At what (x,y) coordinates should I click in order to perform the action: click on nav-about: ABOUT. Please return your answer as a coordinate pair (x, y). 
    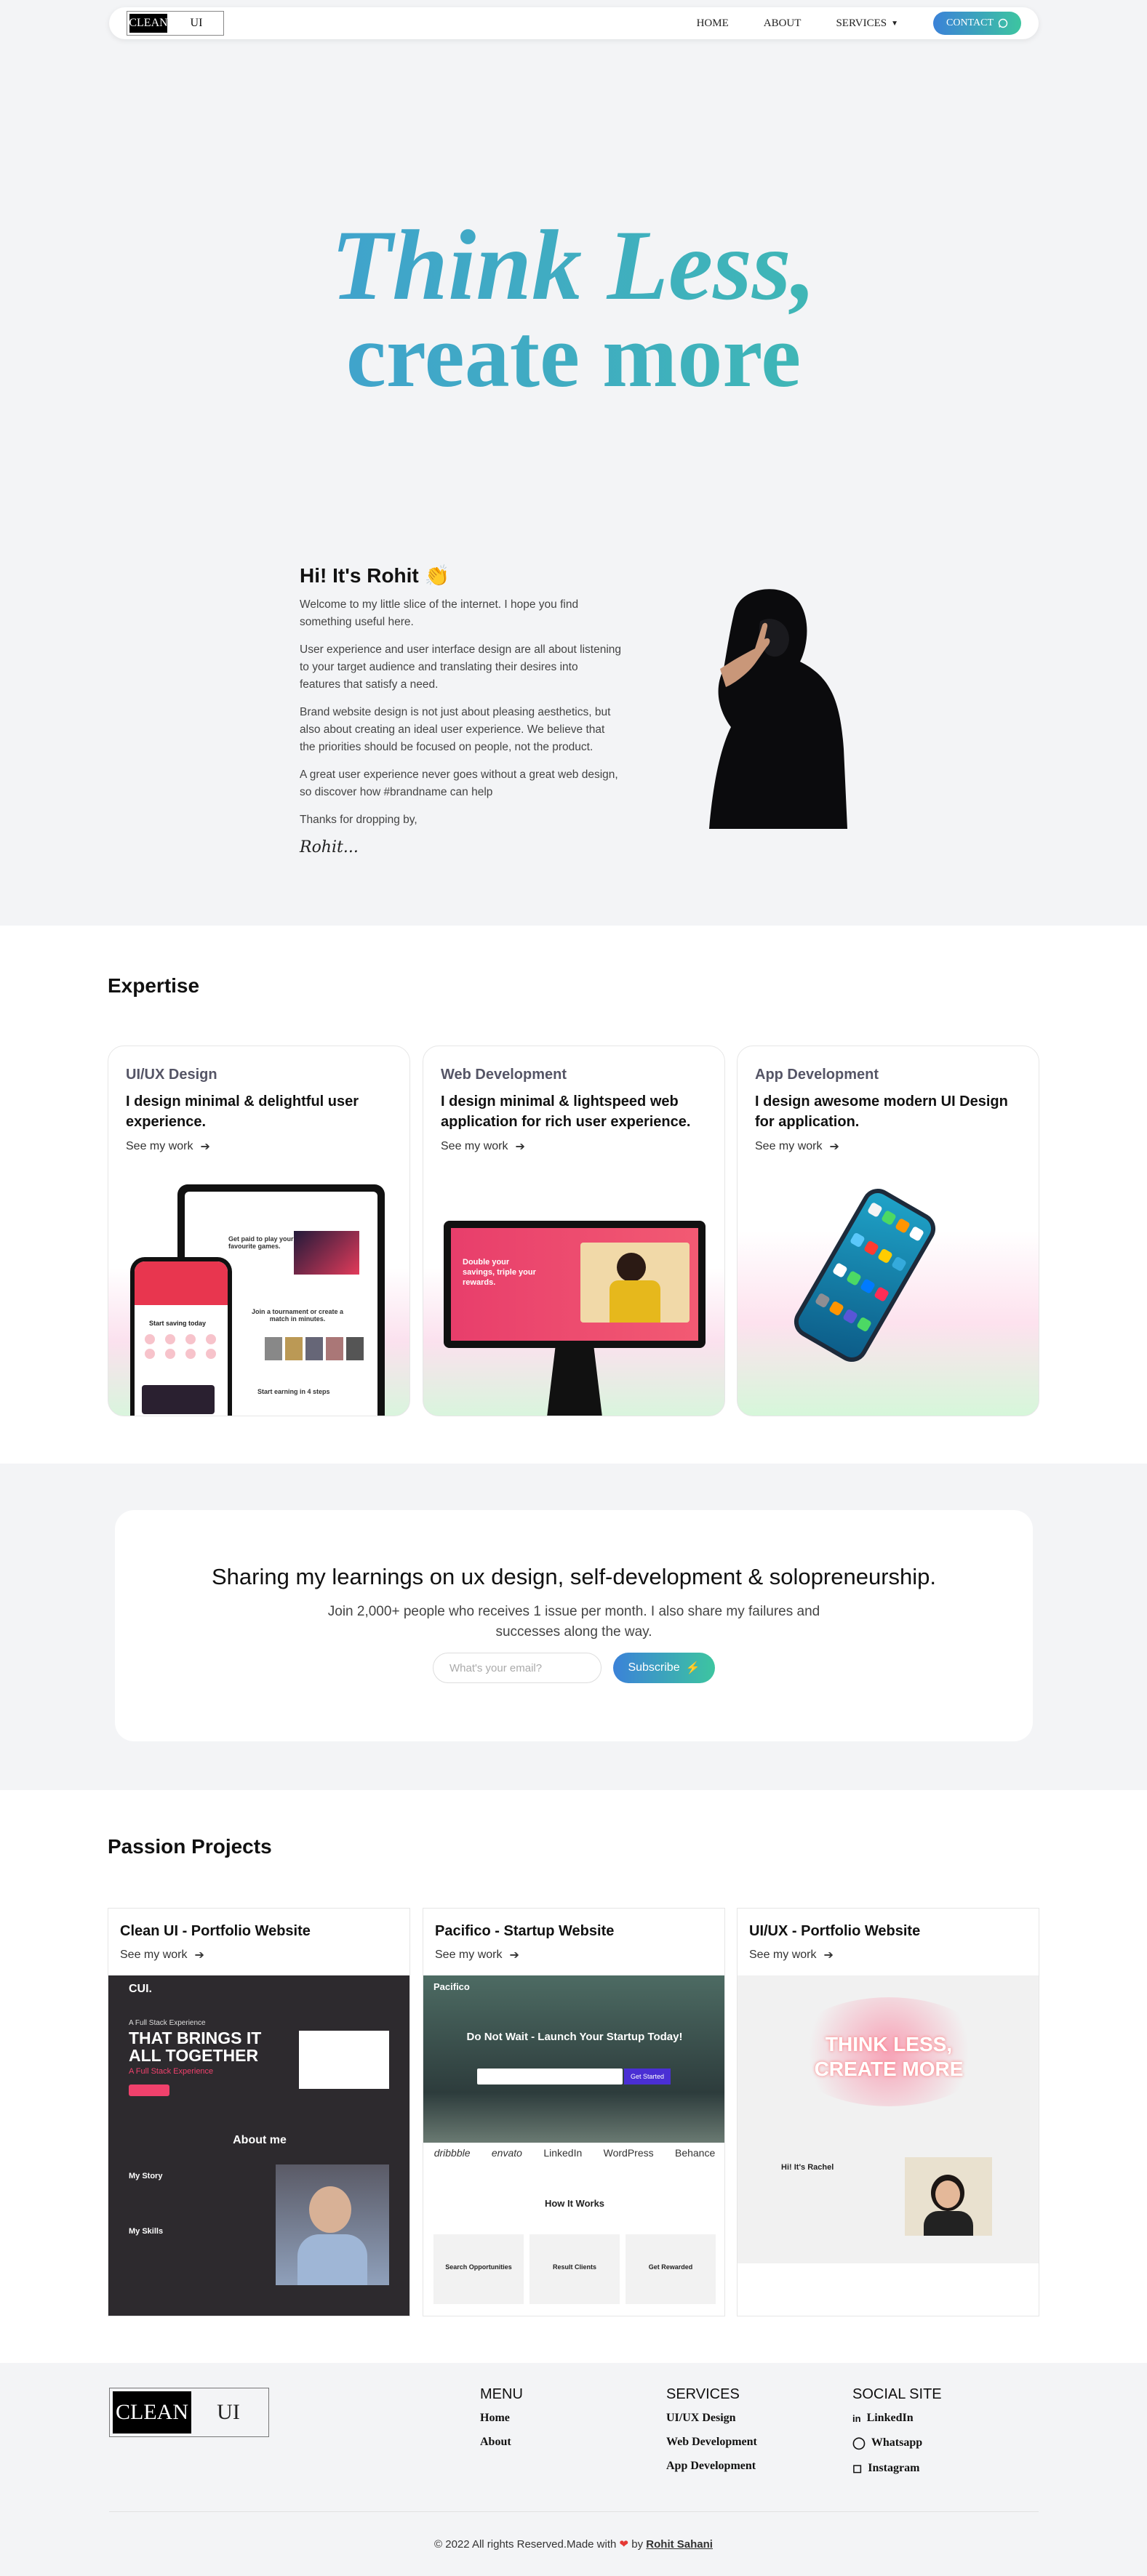
    Looking at the image, I should click on (783, 24).